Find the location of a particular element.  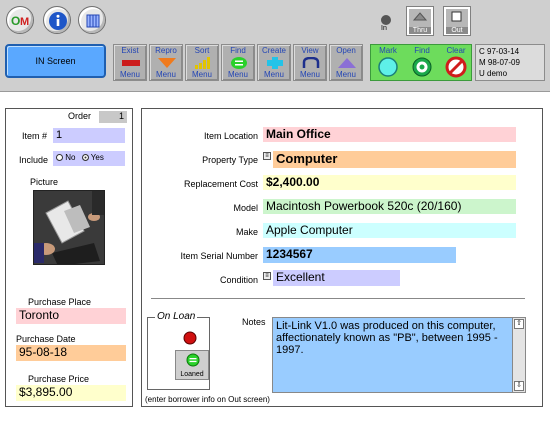

action-panel: Mark Find Clear is located at coordinates (421, 62).